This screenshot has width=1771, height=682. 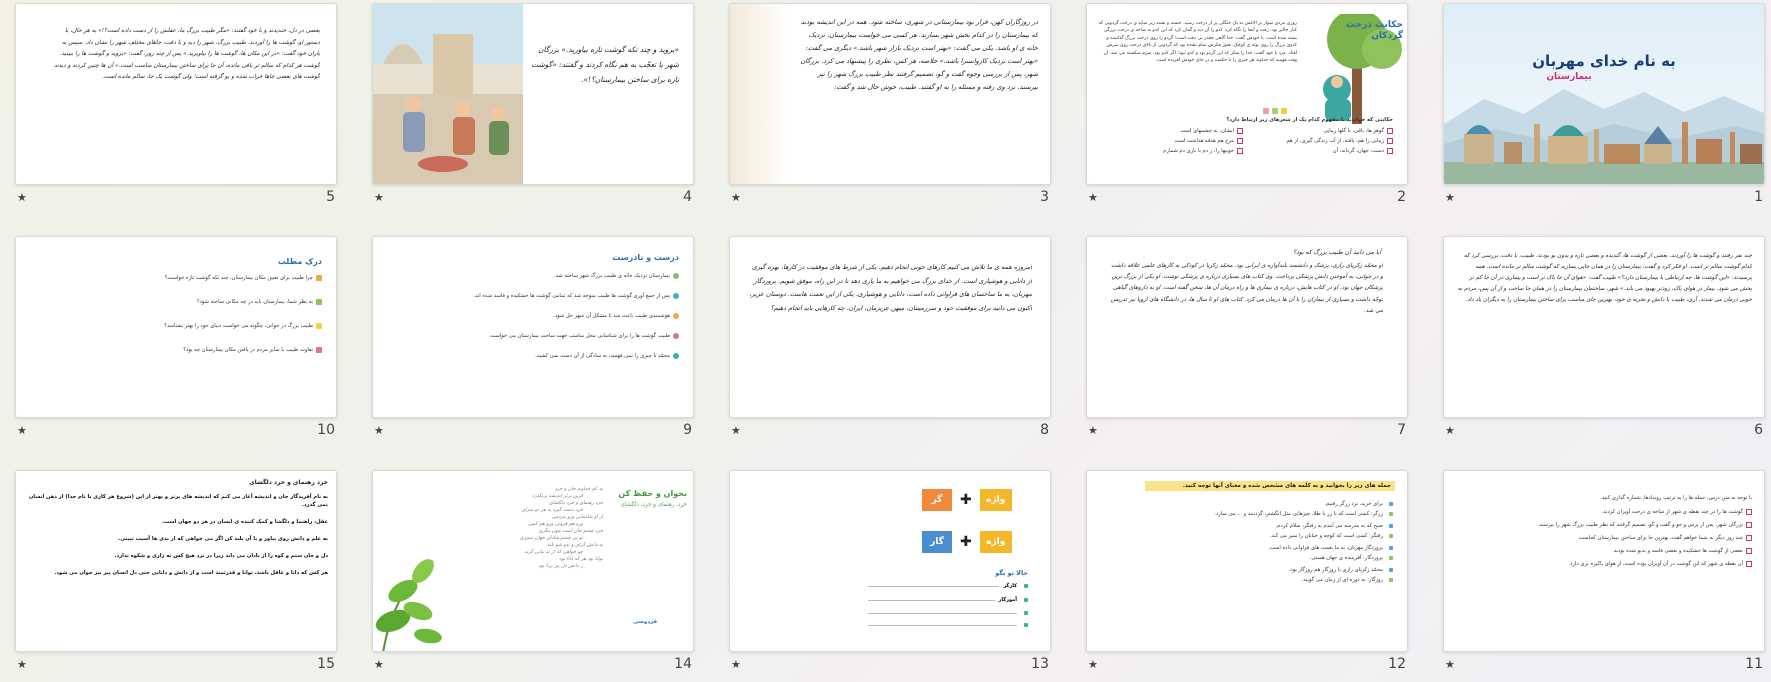 I want to click on word-formula-1: گر ✚ واژه, so click(x=967, y=500).